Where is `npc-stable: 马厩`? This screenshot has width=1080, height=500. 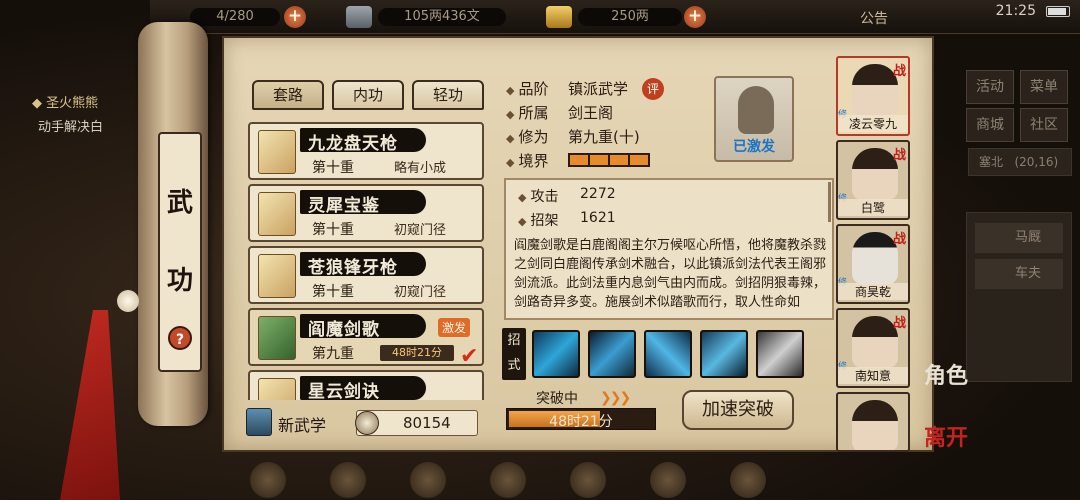 npc-stable: 马厩 is located at coordinates (1019, 238).